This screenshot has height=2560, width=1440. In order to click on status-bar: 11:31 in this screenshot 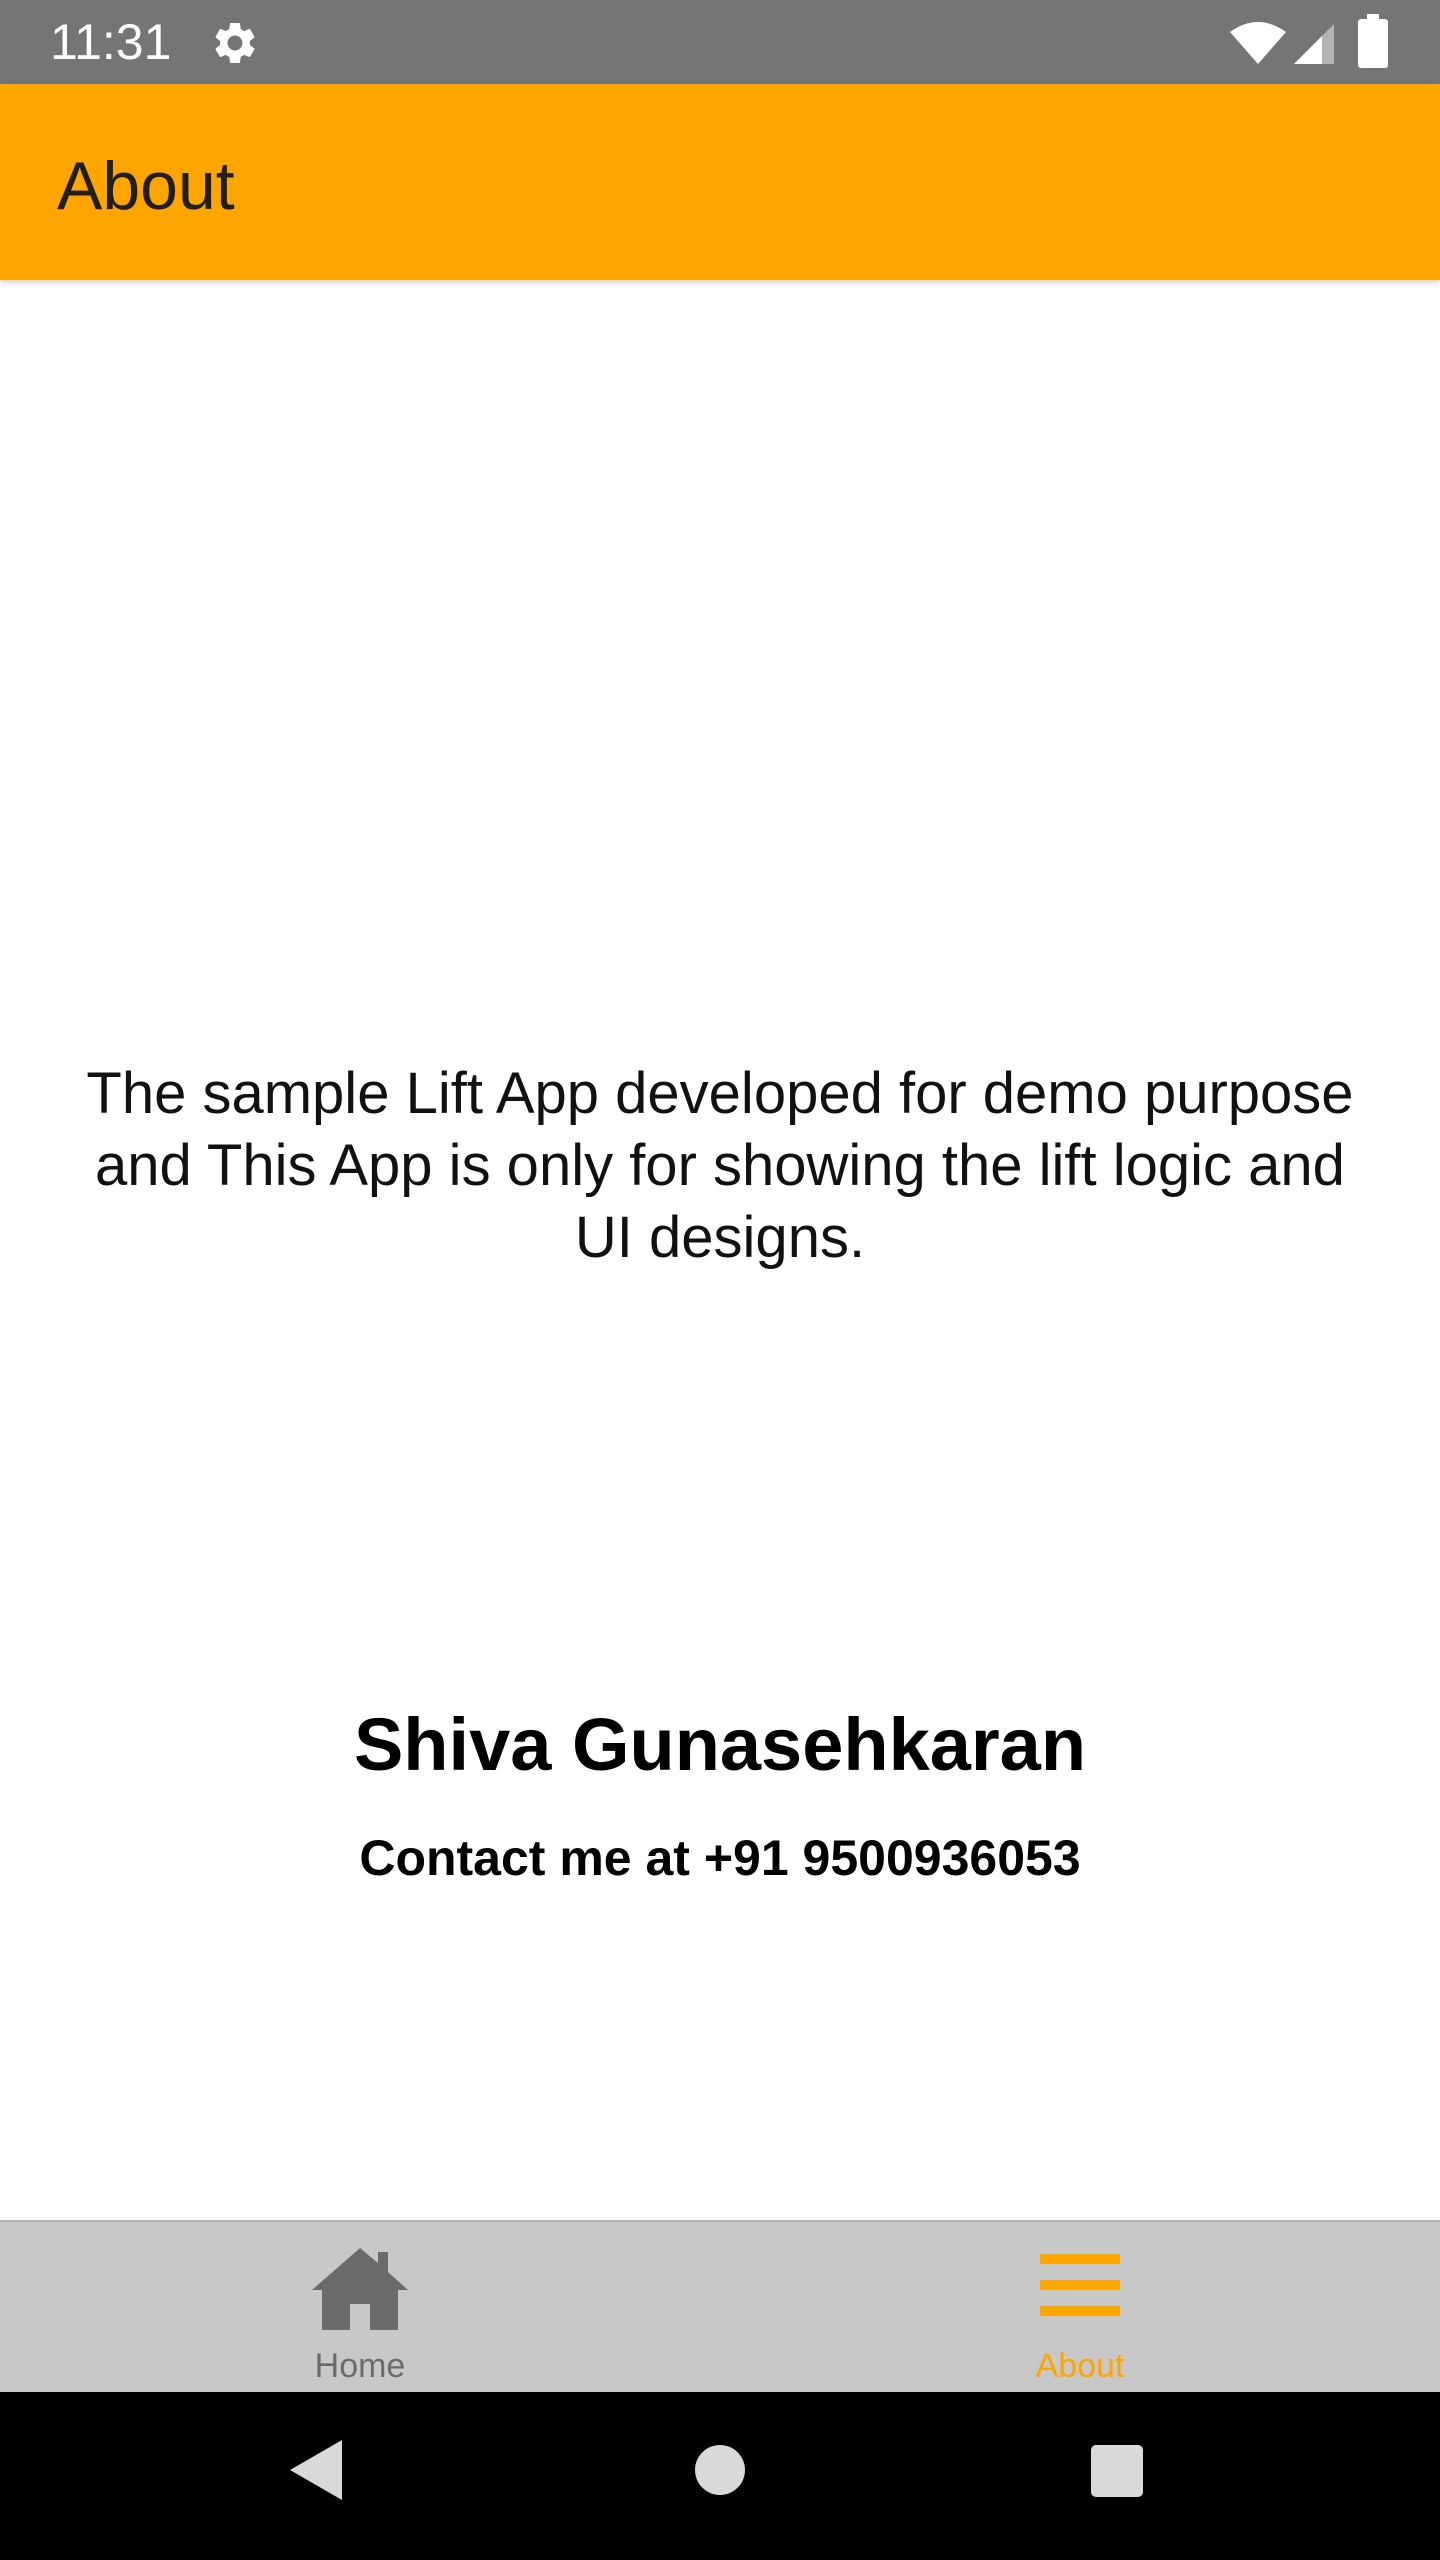, I will do `click(720, 42)`.